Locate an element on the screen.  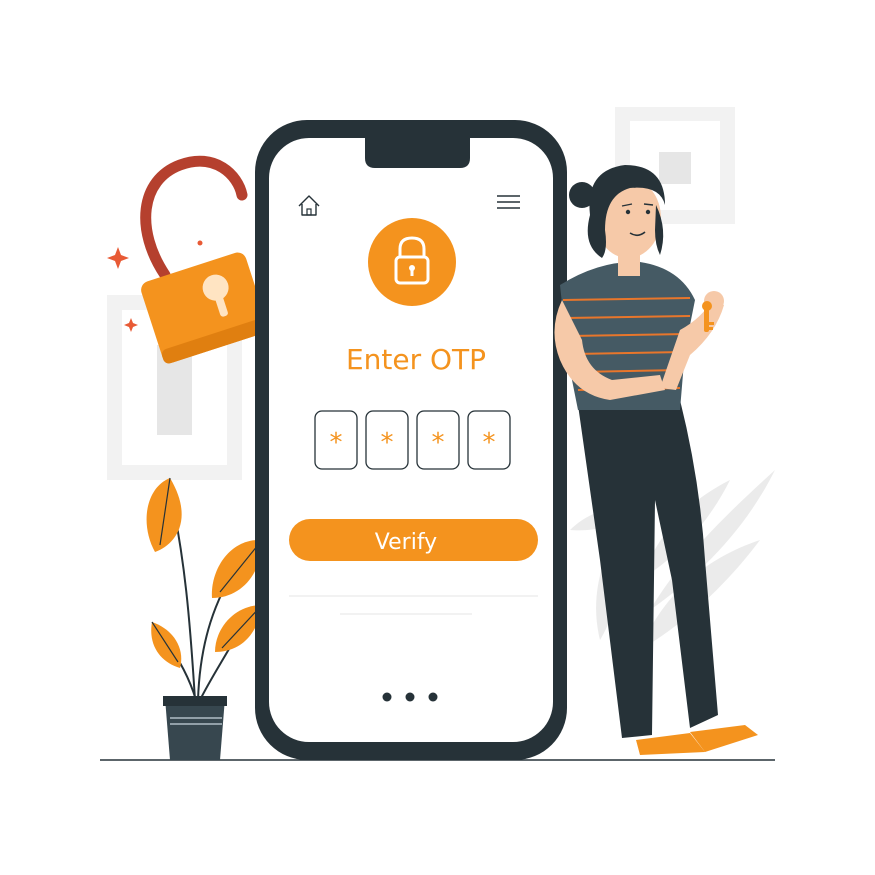
verify-button: Verify is located at coordinates (413, 540).